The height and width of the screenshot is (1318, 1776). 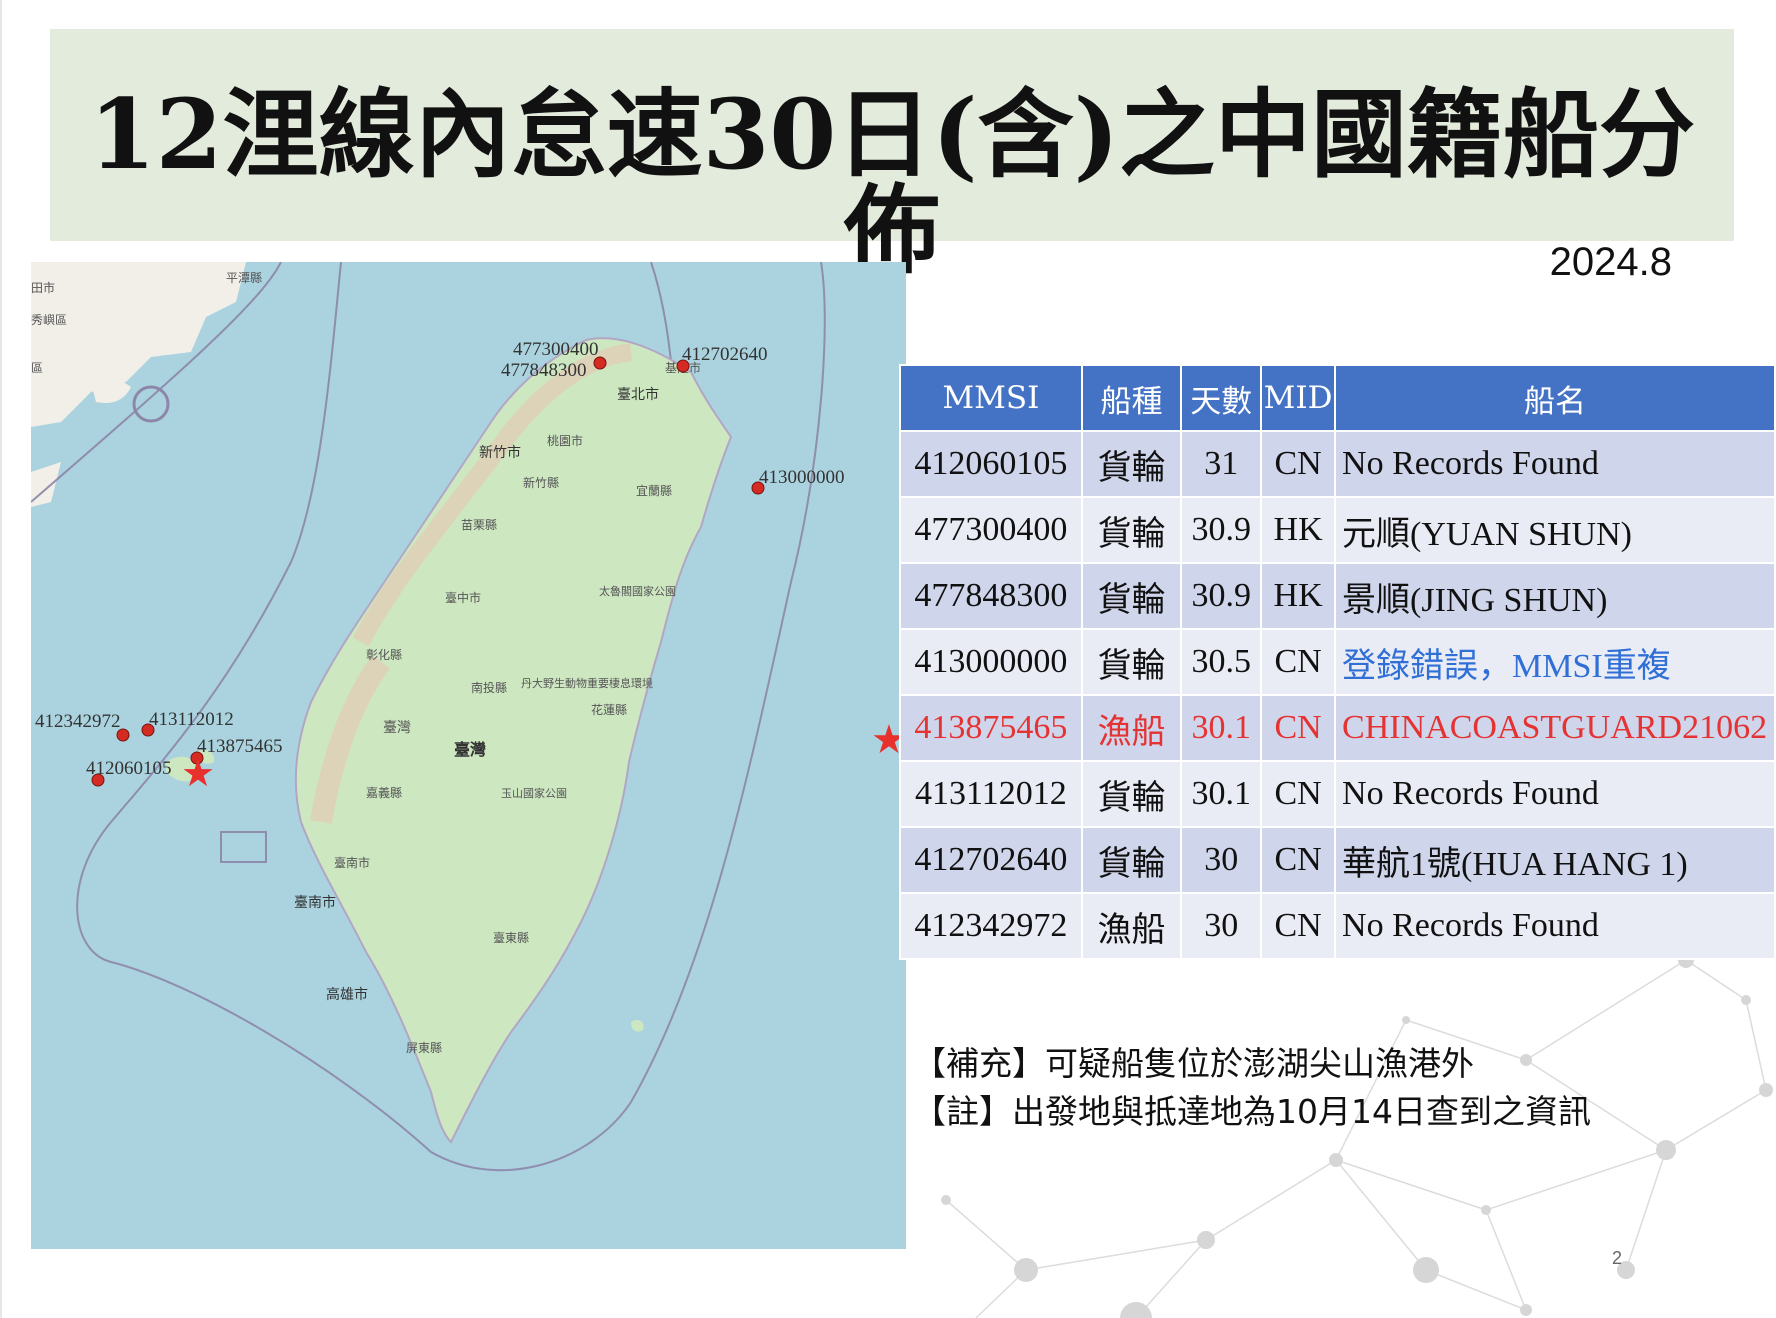 I want to click on table-row: 477300400 貨輪 30.9 HK 元順(YUAN SHUN), so click(x=1337, y=530).